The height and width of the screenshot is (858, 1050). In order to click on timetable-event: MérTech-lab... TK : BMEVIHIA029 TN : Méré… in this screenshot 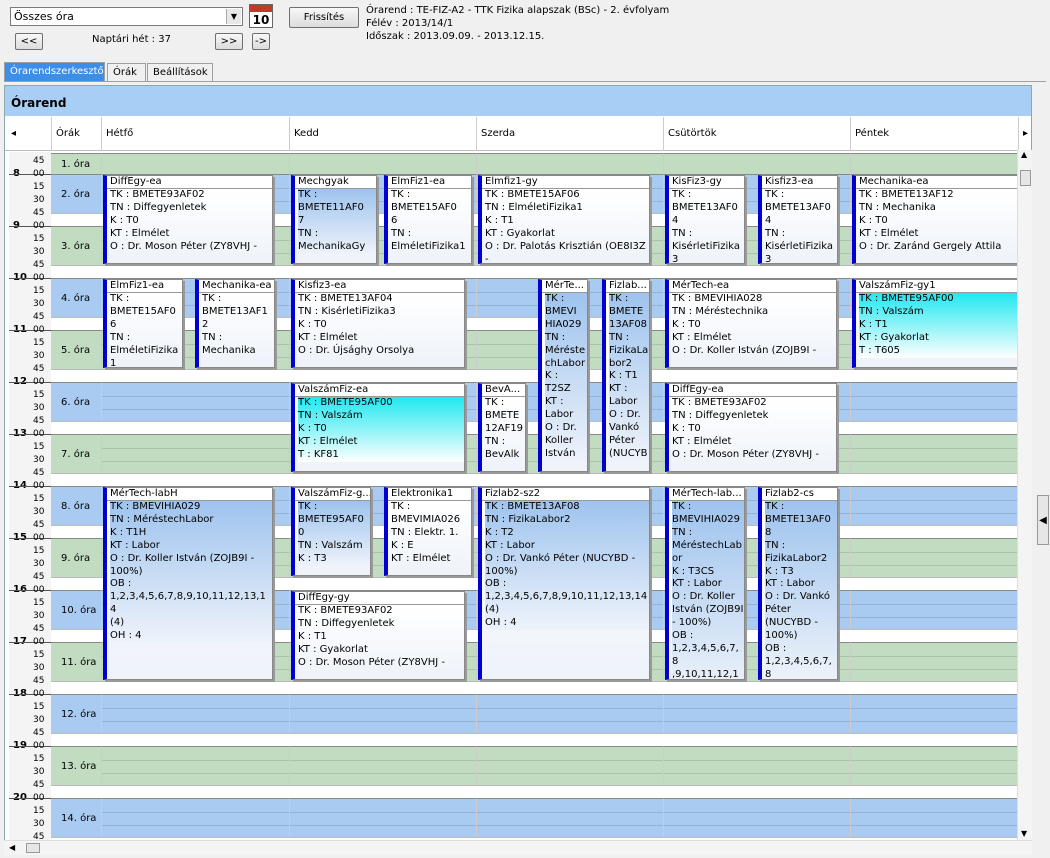, I will do `click(705, 583)`.